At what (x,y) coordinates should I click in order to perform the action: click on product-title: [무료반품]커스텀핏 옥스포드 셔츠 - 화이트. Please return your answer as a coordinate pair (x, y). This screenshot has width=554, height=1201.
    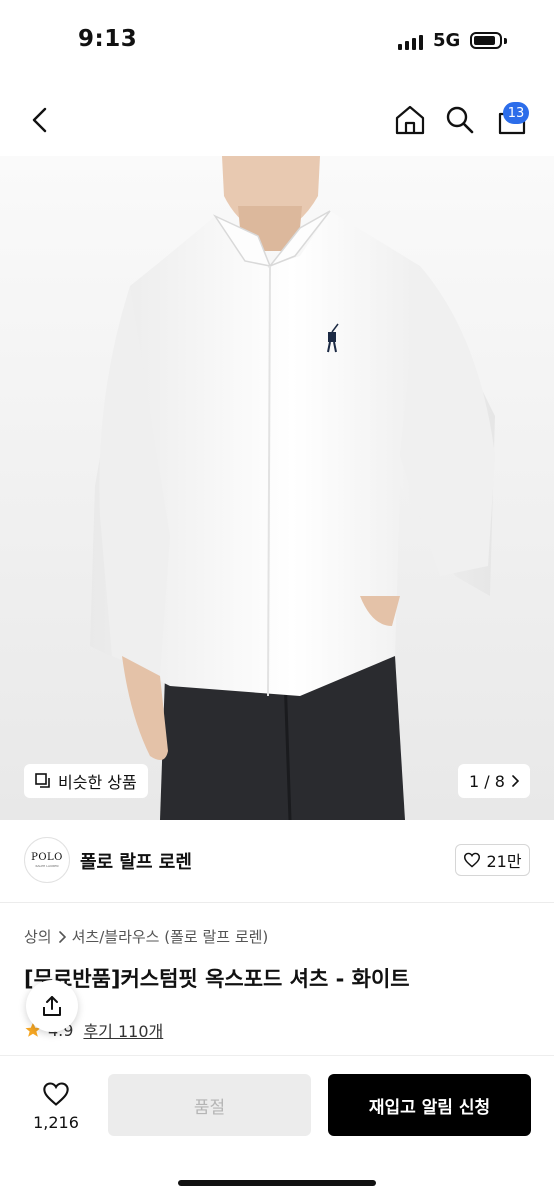
    Looking at the image, I should click on (217, 979).